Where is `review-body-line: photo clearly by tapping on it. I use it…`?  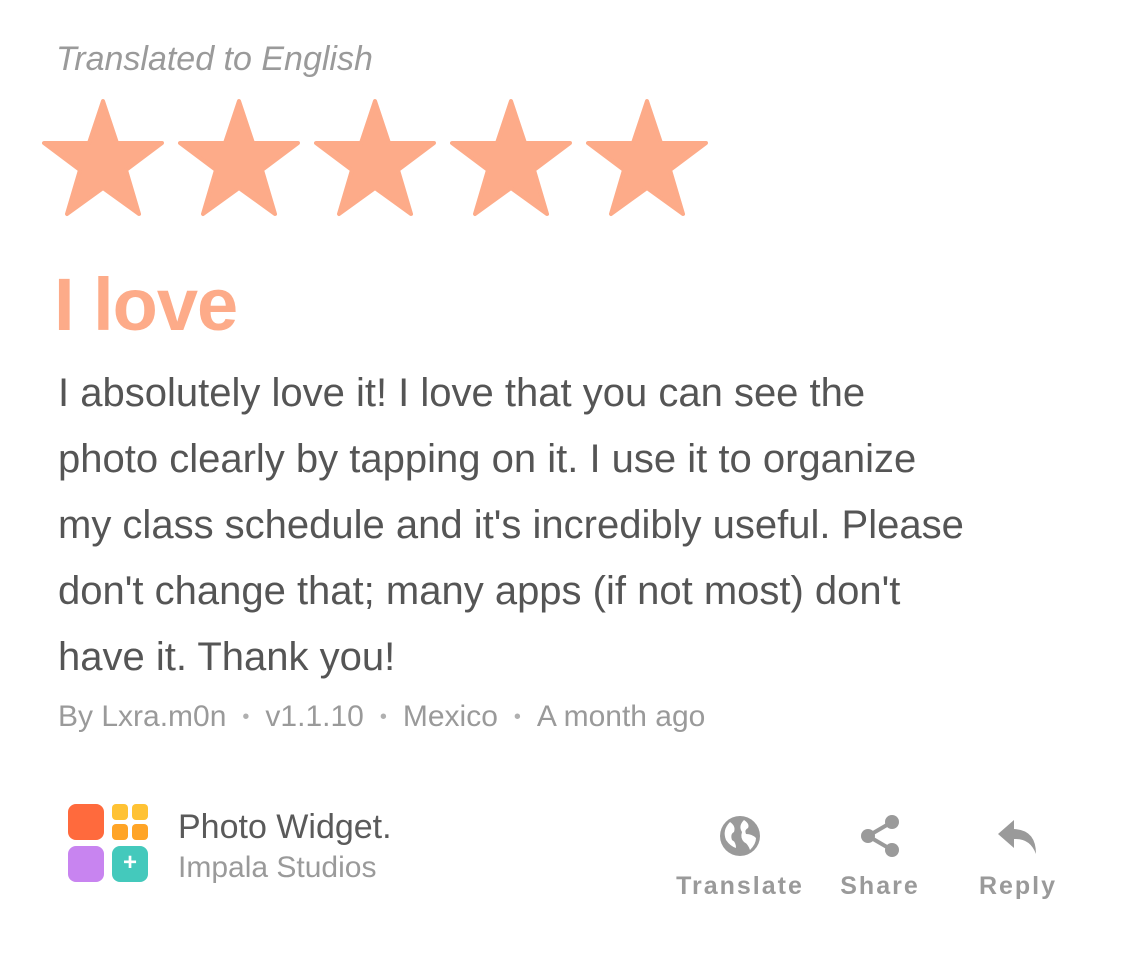
review-body-line: photo clearly by tapping on it. I use it… is located at coordinates (487, 459).